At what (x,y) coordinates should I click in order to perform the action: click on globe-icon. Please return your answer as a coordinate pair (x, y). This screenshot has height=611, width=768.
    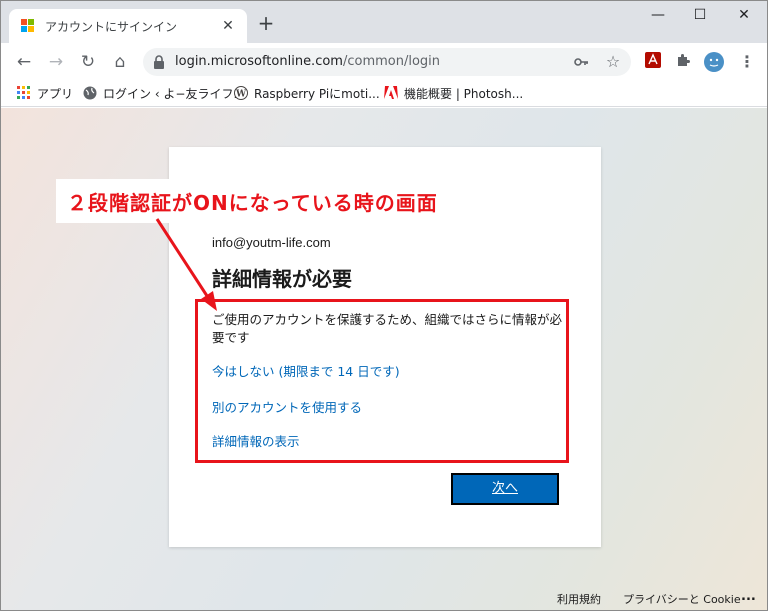
    Looking at the image, I should click on (90, 93).